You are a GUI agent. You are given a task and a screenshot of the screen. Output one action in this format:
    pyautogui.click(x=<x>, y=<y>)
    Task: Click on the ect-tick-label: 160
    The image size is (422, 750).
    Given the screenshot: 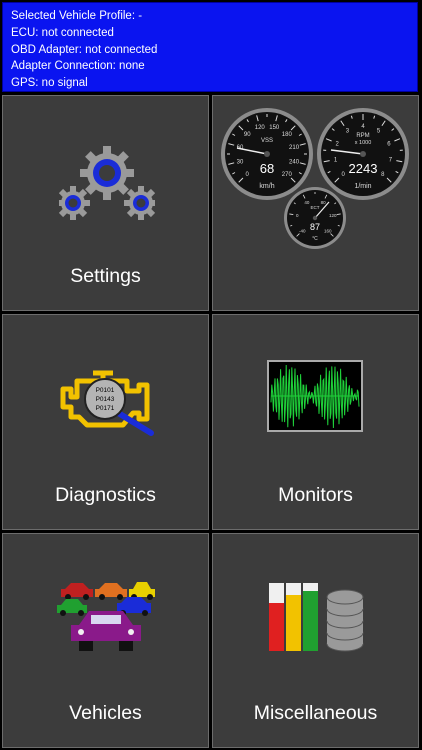 What is the action you would take?
    pyautogui.click(x=328, y=231)
    